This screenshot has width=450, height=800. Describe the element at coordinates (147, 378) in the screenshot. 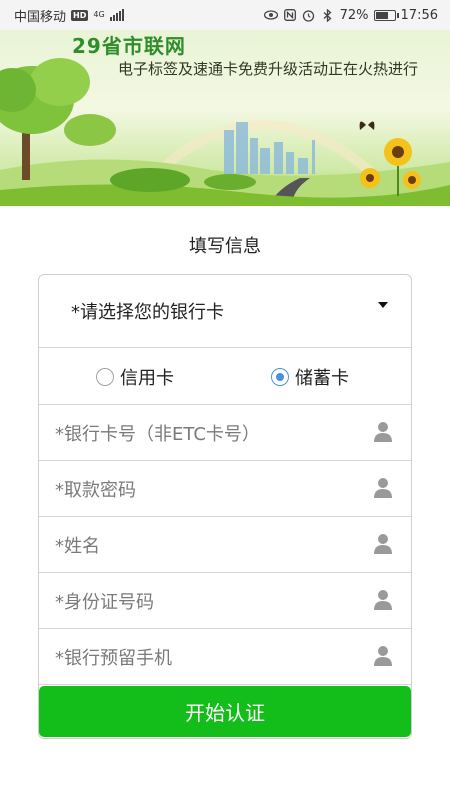

I see `radio-label-credit: 信用卡` at that location.